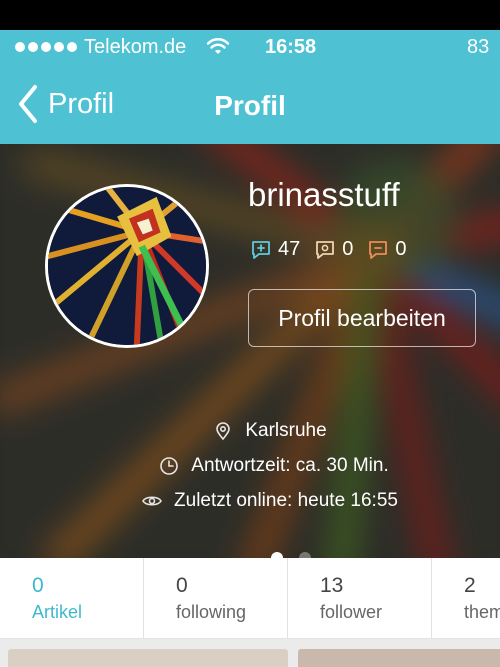 This screenshot has width=500, height=667. I want to click on location-row: Karlsruhe, so click(250, 431).